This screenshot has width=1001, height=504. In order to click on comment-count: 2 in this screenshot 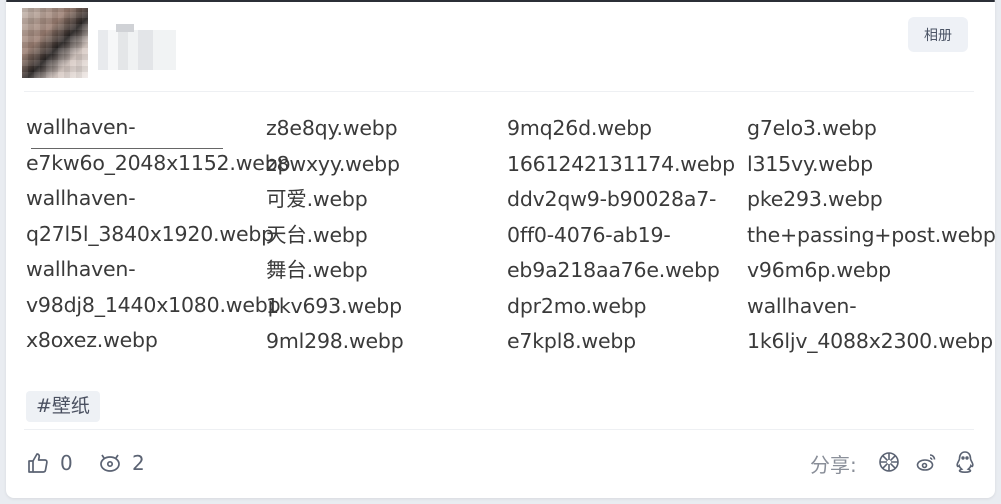, I will do `click(138, 463)`.